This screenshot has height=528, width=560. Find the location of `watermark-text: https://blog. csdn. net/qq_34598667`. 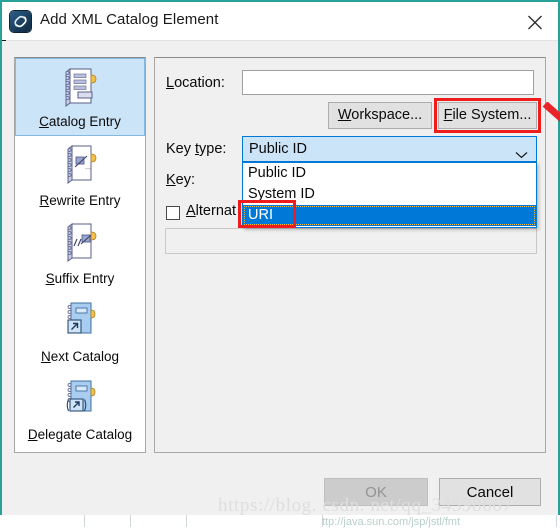

watermark-text: https://blog. csdn. net/qq_34598667 is located at coordinates (365, 505).